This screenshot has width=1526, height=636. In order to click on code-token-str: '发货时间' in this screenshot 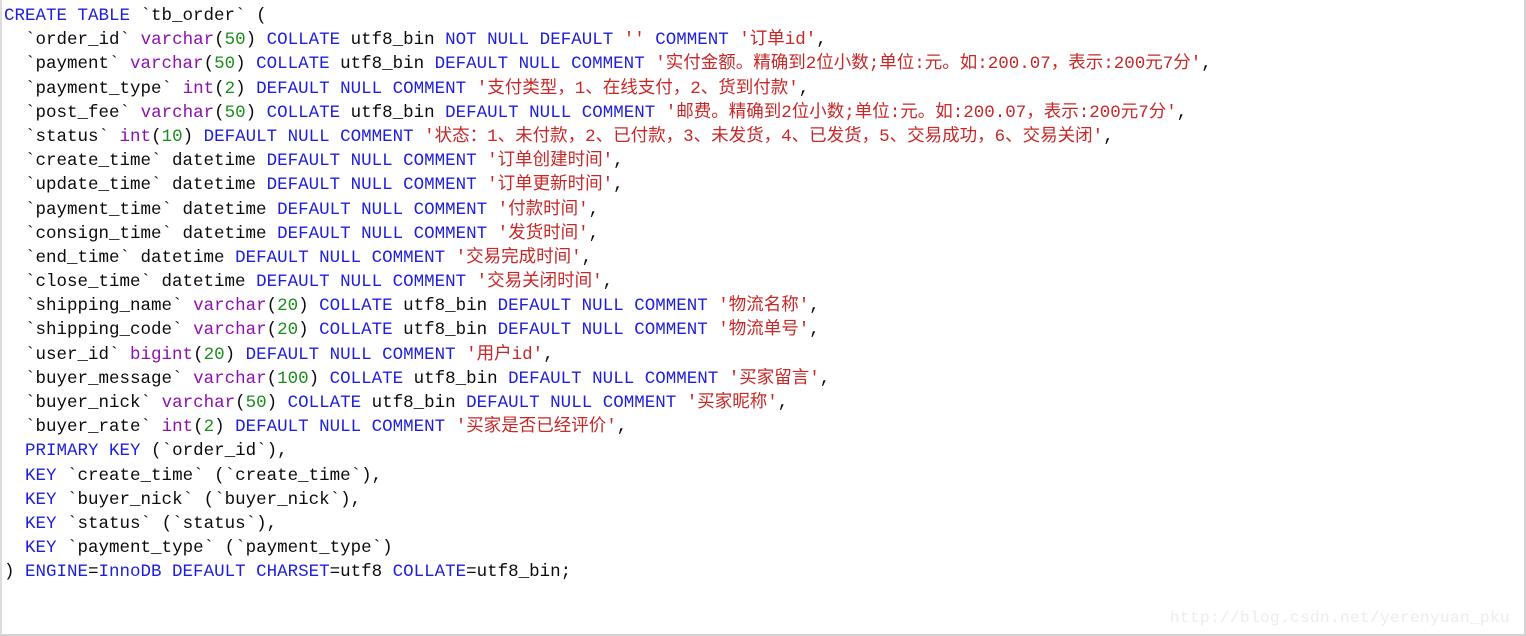, I will do `click(543, 233)`.